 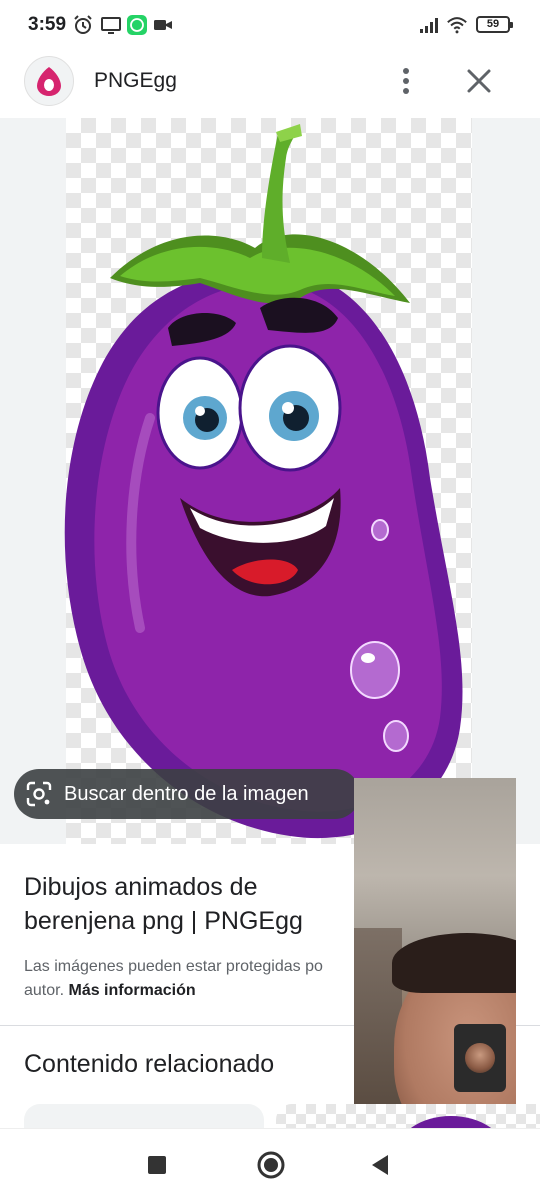 What do you see at coordinates (111, 25) in the screenshot?
I see `screen-icon` at bounding box center [111, 25].